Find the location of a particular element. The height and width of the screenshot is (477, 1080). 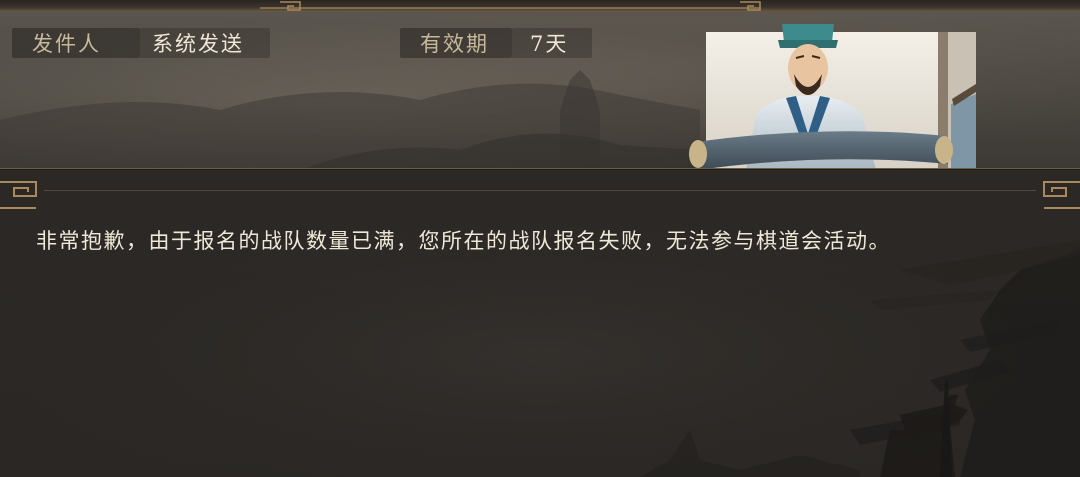

validity-label: 有效期 is located at coordinates (454, 44).